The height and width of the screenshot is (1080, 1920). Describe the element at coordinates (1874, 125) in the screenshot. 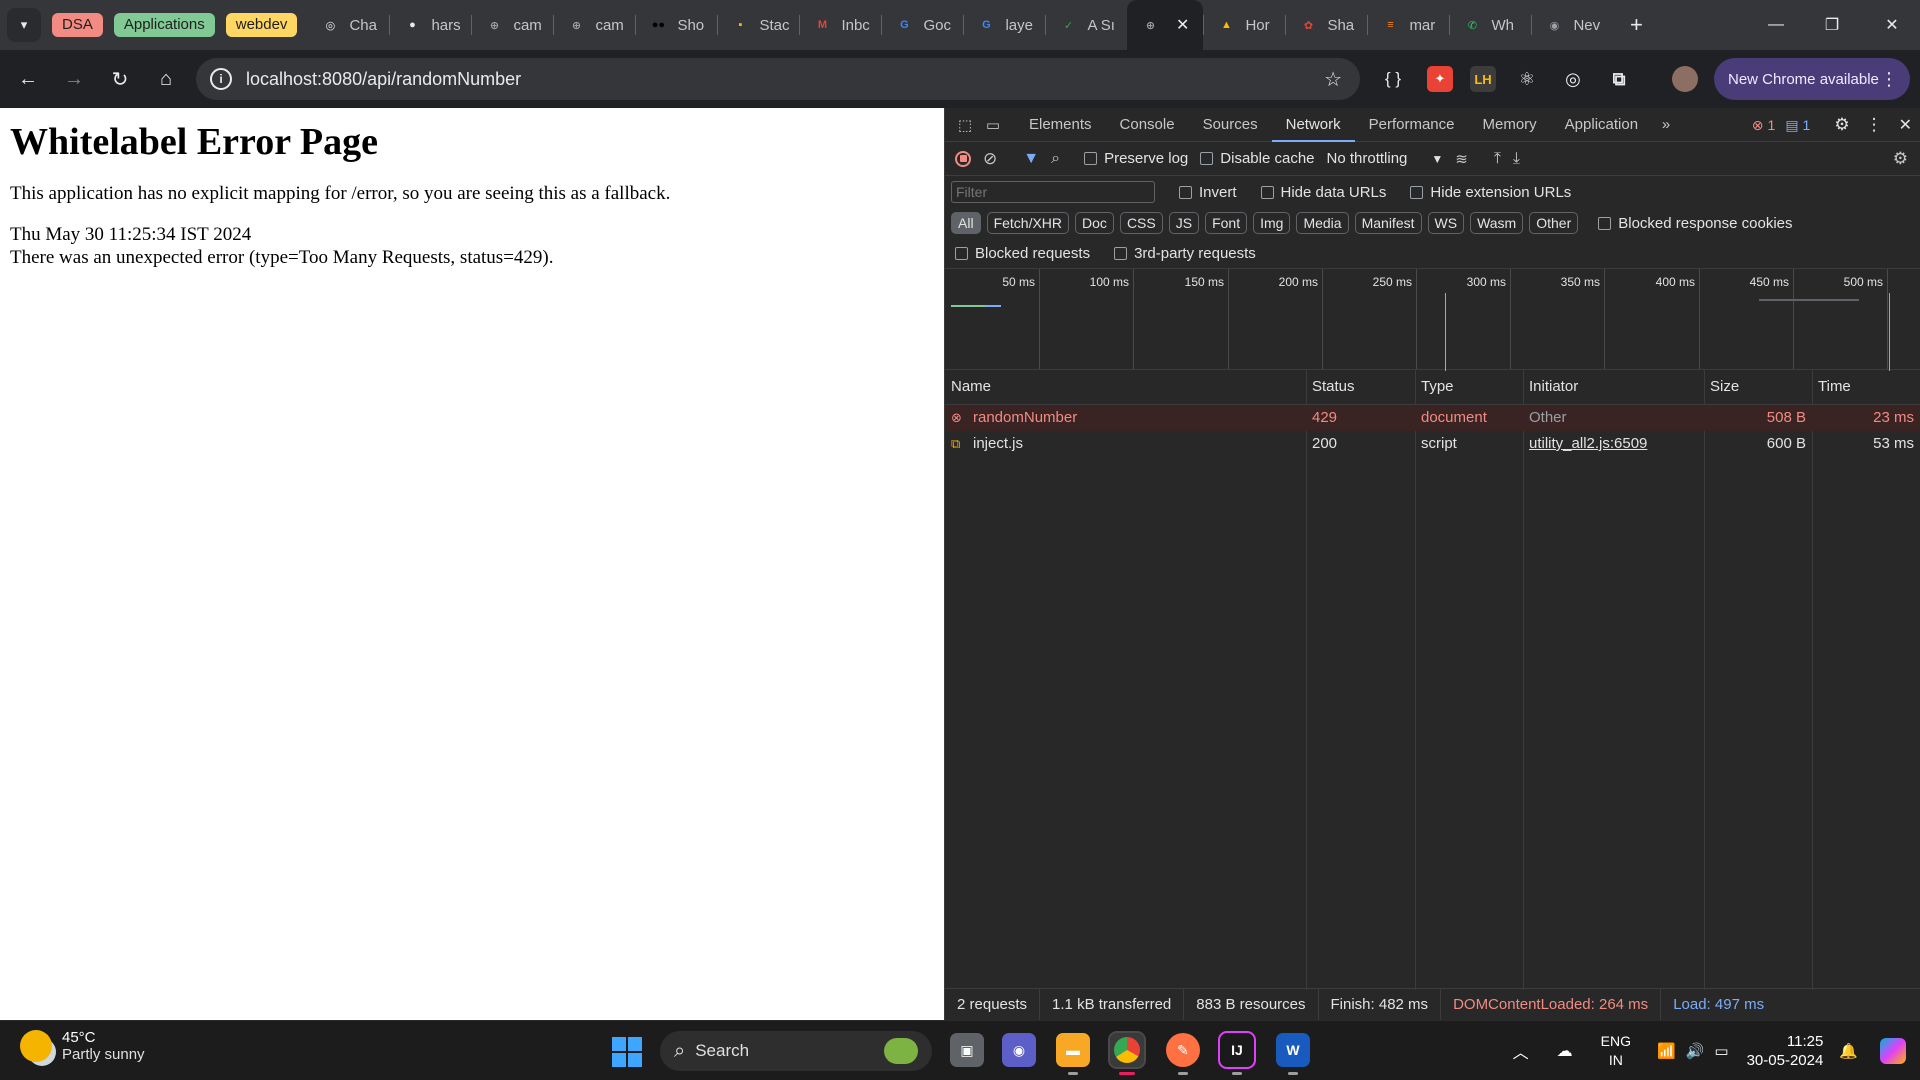

I see `devtools-menu-icon: ⋮` at that location.